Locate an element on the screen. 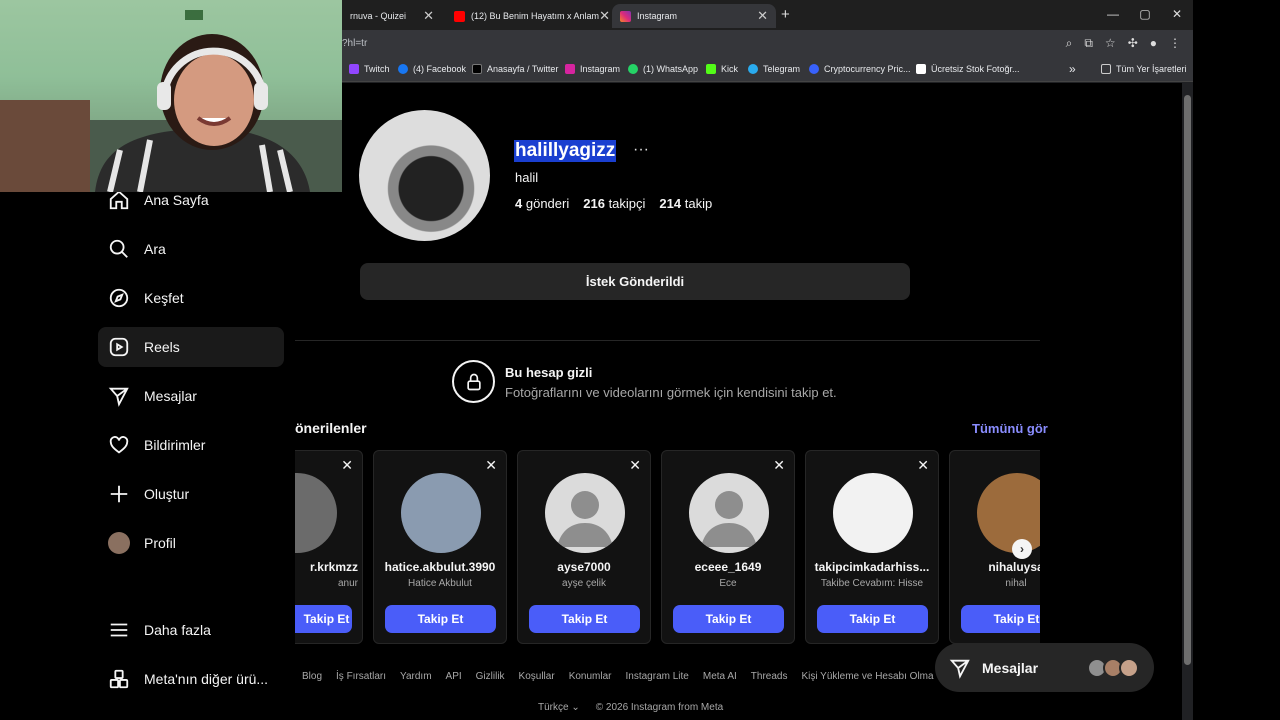  suggested-card: ✕ ayse7000 ayşe çelik Takip Et is located at coordinates (584, 547).